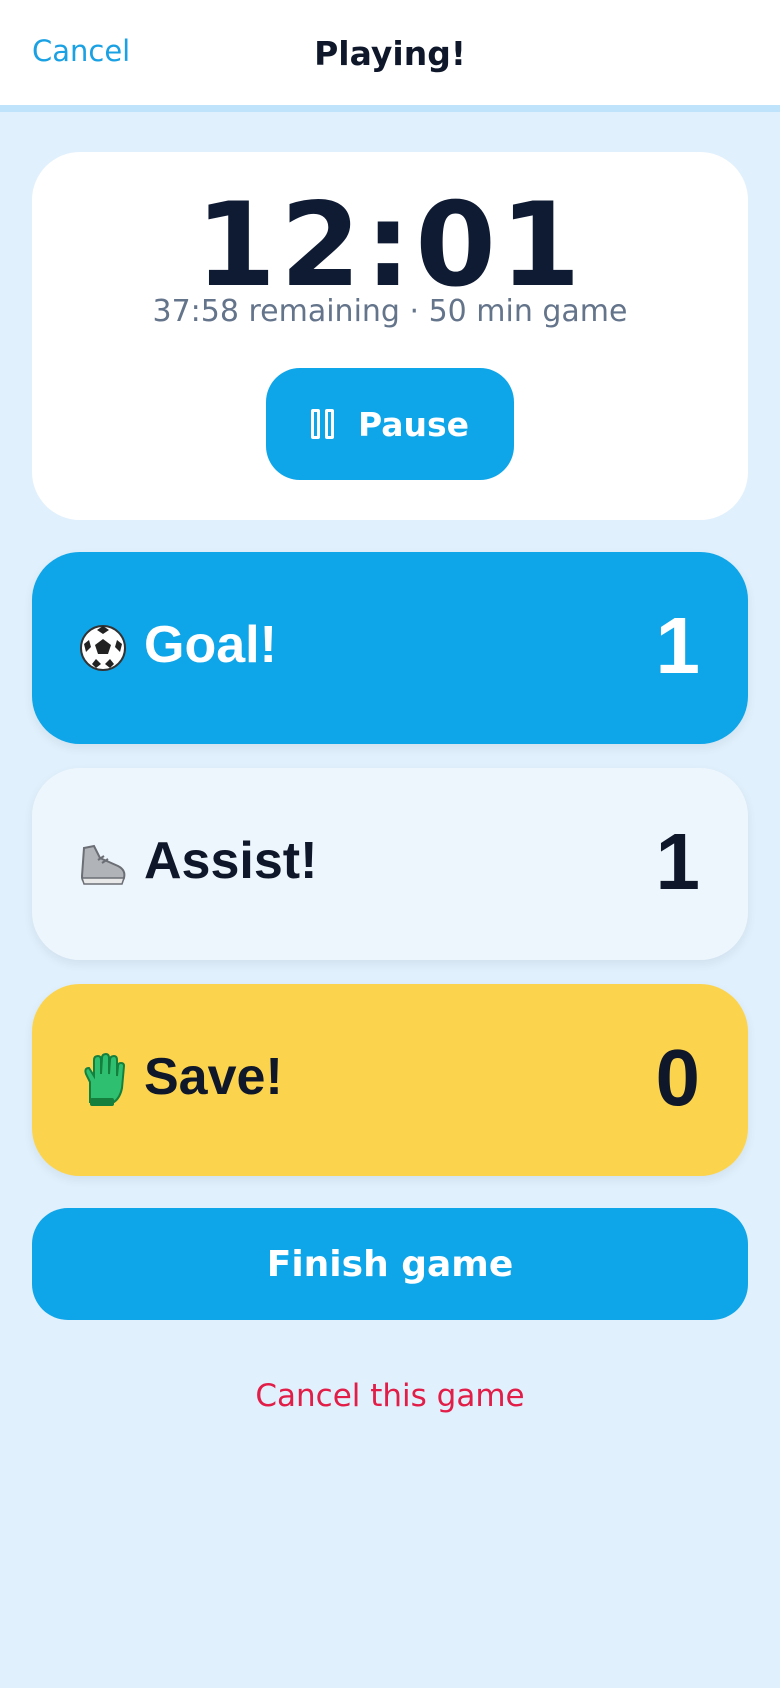 This screenshot has height=1688, width=780. What do you see at coordinates (390, 311) in the screenshot?
I see `timer-subtitle: 37:58 remaining · 50 min game` at bounding box center [390, 311].